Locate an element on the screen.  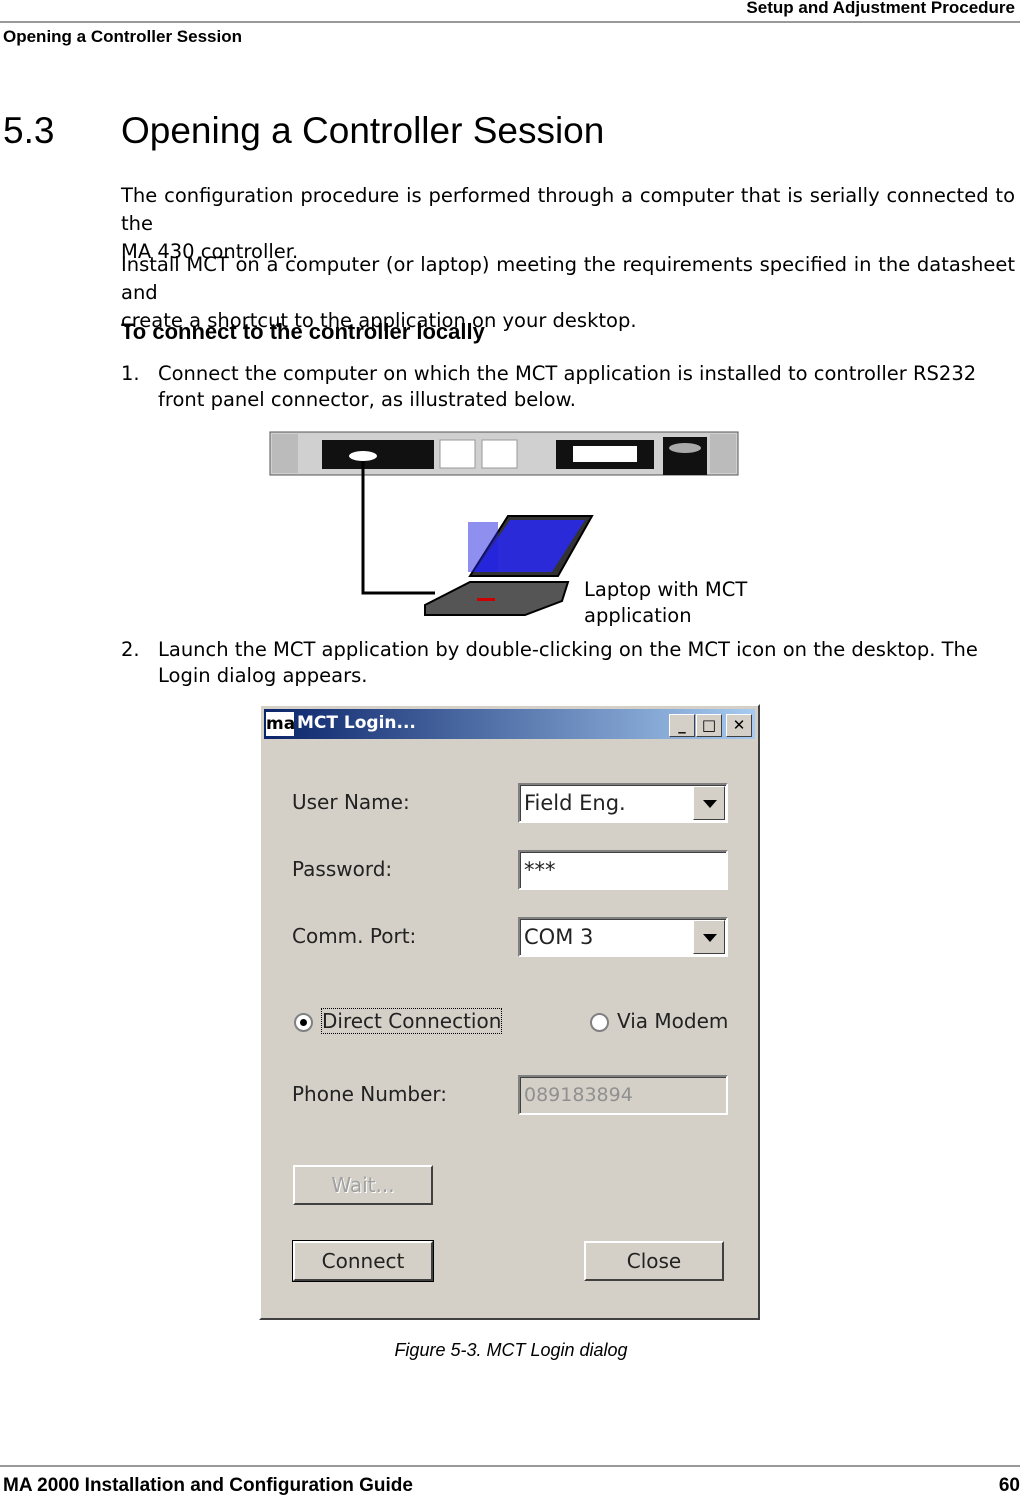
direct-connection-label: Direct Connection is located at coordinates (411, 1021).